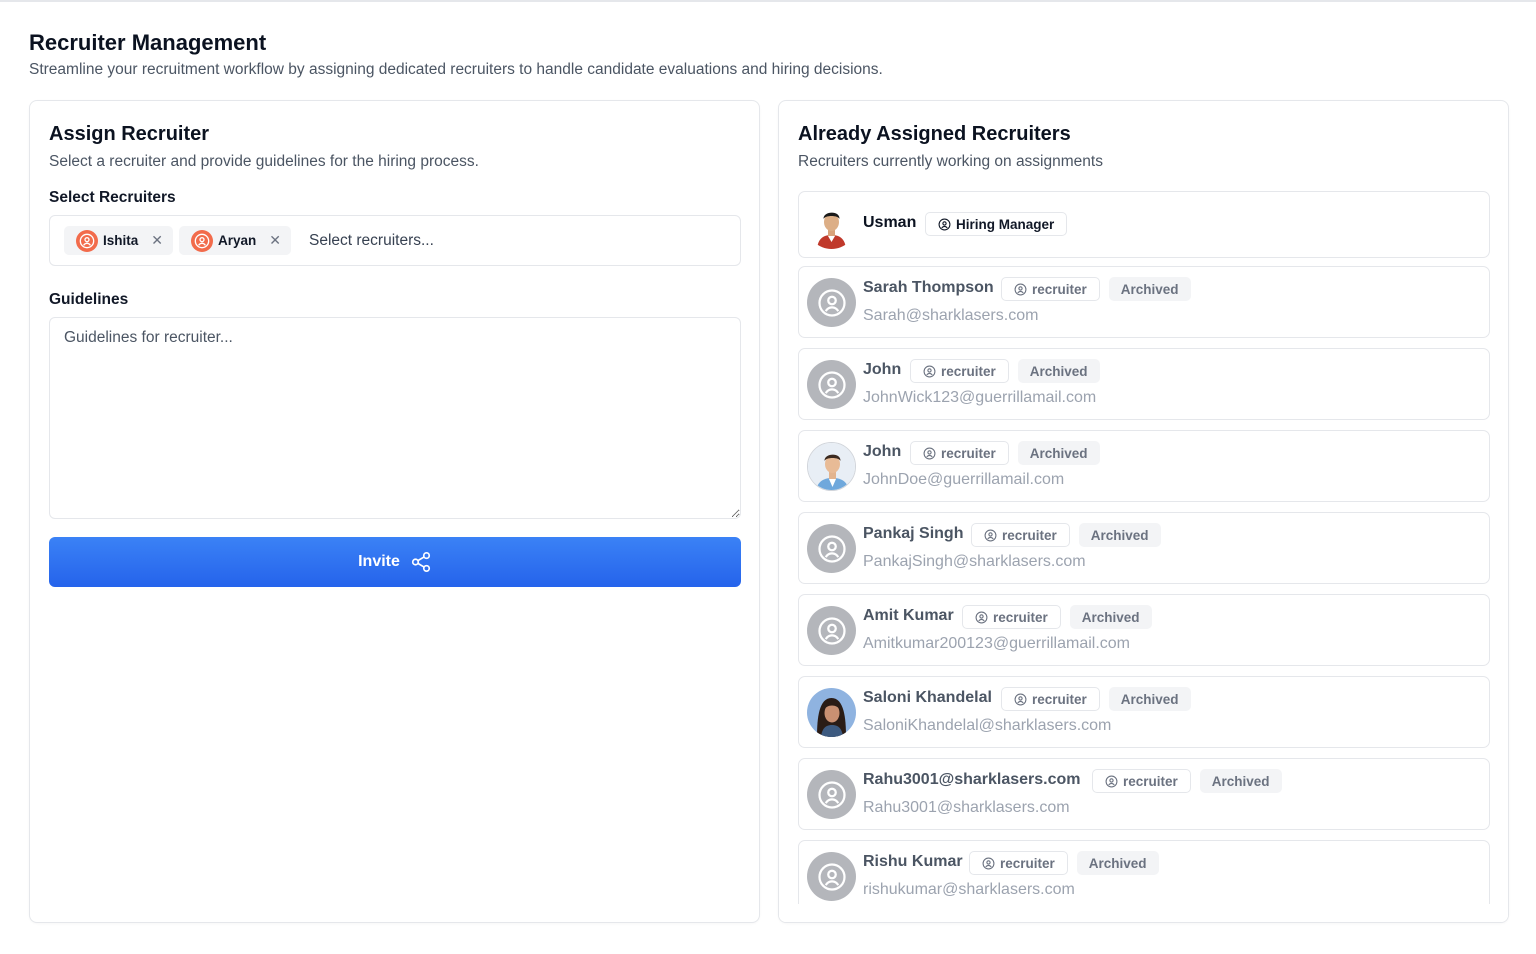  I want to click on invite-button-label: Invite, so click(379, 561).